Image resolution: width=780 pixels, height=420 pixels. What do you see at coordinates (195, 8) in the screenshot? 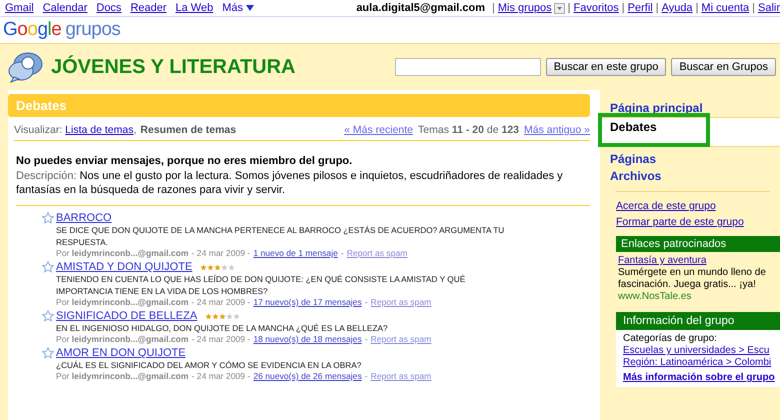
I see `top-link: La Web` at bounding box center [195, 8].